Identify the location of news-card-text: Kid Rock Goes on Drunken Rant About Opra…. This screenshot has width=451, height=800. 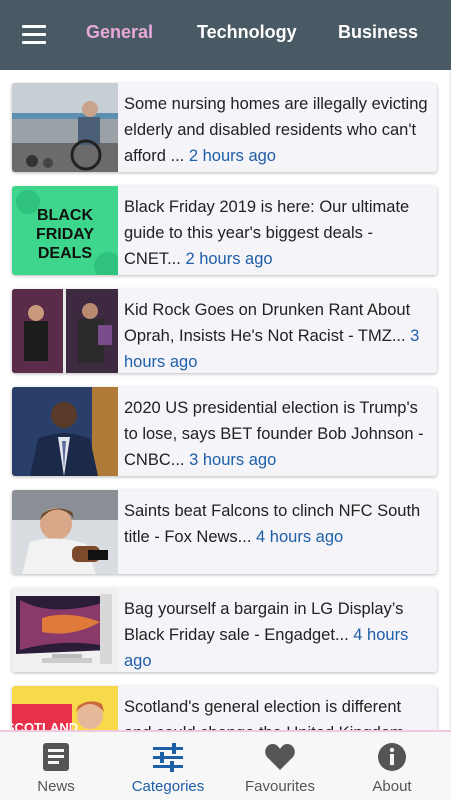
(277, 335).